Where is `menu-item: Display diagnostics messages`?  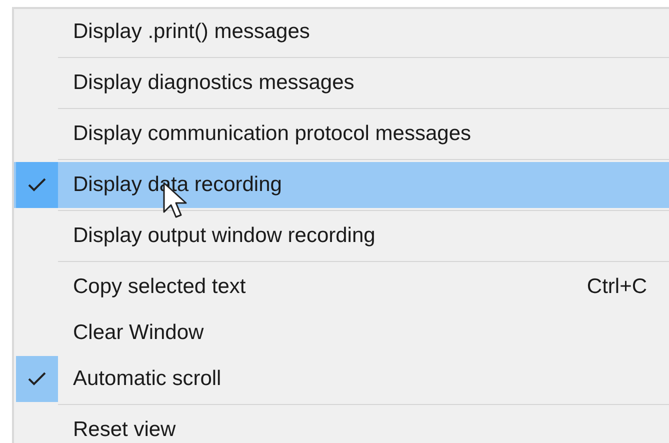 menu-item: Display diagnostics messages is located at coordinates (341, 83).